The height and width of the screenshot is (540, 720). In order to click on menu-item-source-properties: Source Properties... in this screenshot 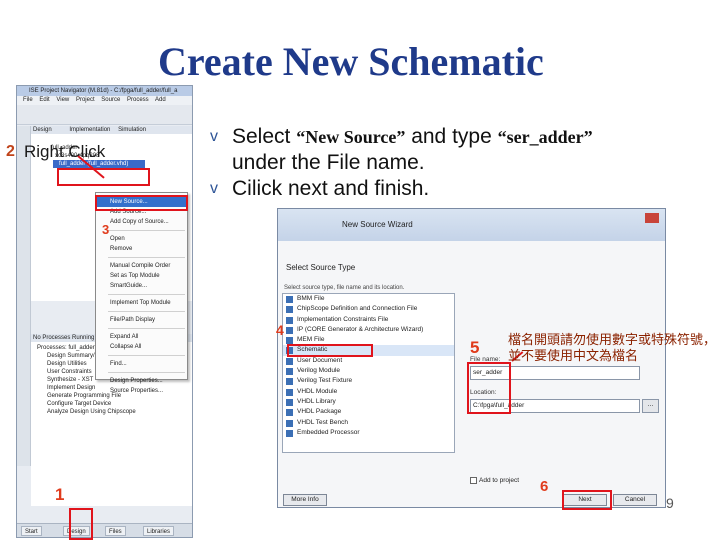, I will do `click(141, 391)`.